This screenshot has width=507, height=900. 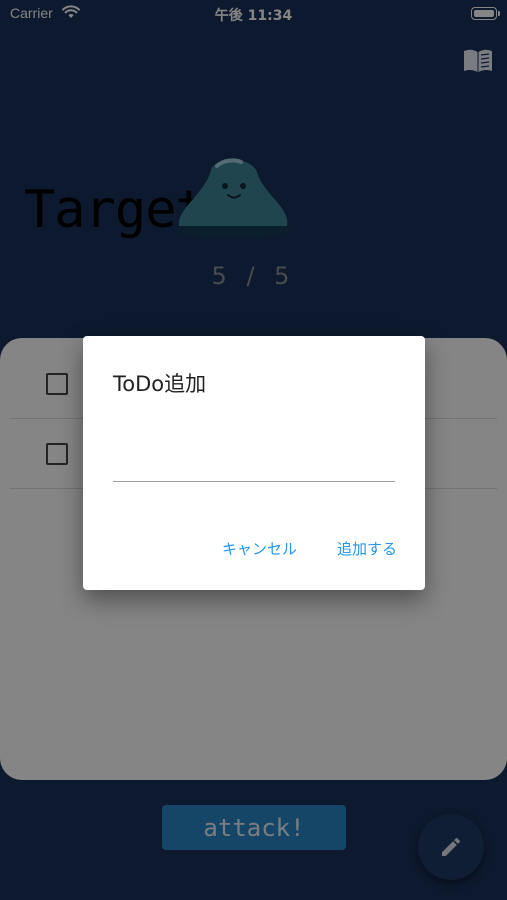 I want to click on cancel-button: キャンセル, so click(x=259, y=548).